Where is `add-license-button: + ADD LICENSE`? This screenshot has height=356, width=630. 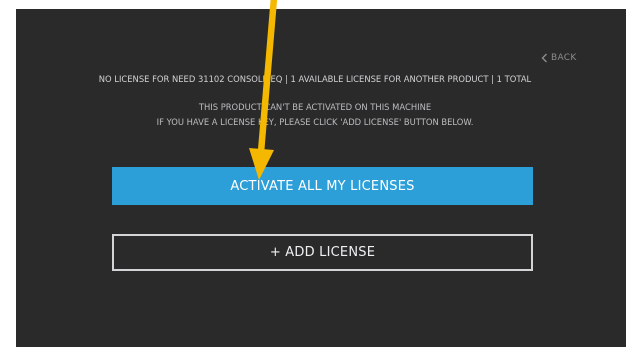 add-license-button: + ADD LICENSE is located at coordinates (322, 252).